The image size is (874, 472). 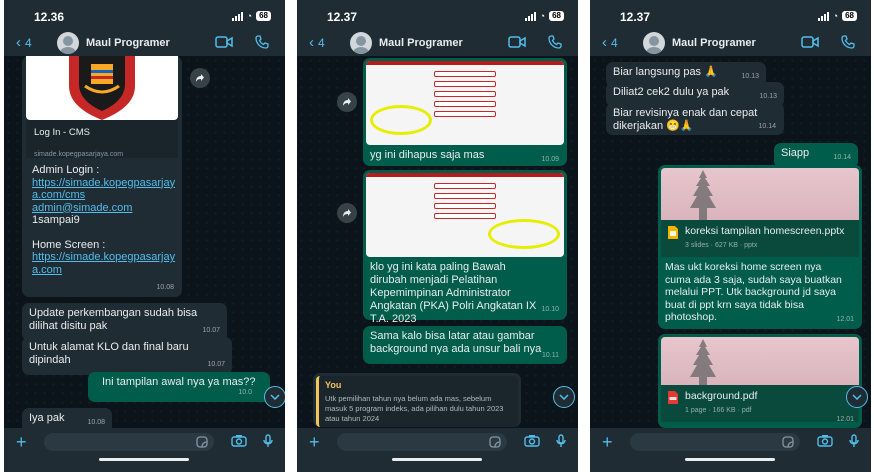 I want to click on unread-count: 4, so click(x=321, y=42).